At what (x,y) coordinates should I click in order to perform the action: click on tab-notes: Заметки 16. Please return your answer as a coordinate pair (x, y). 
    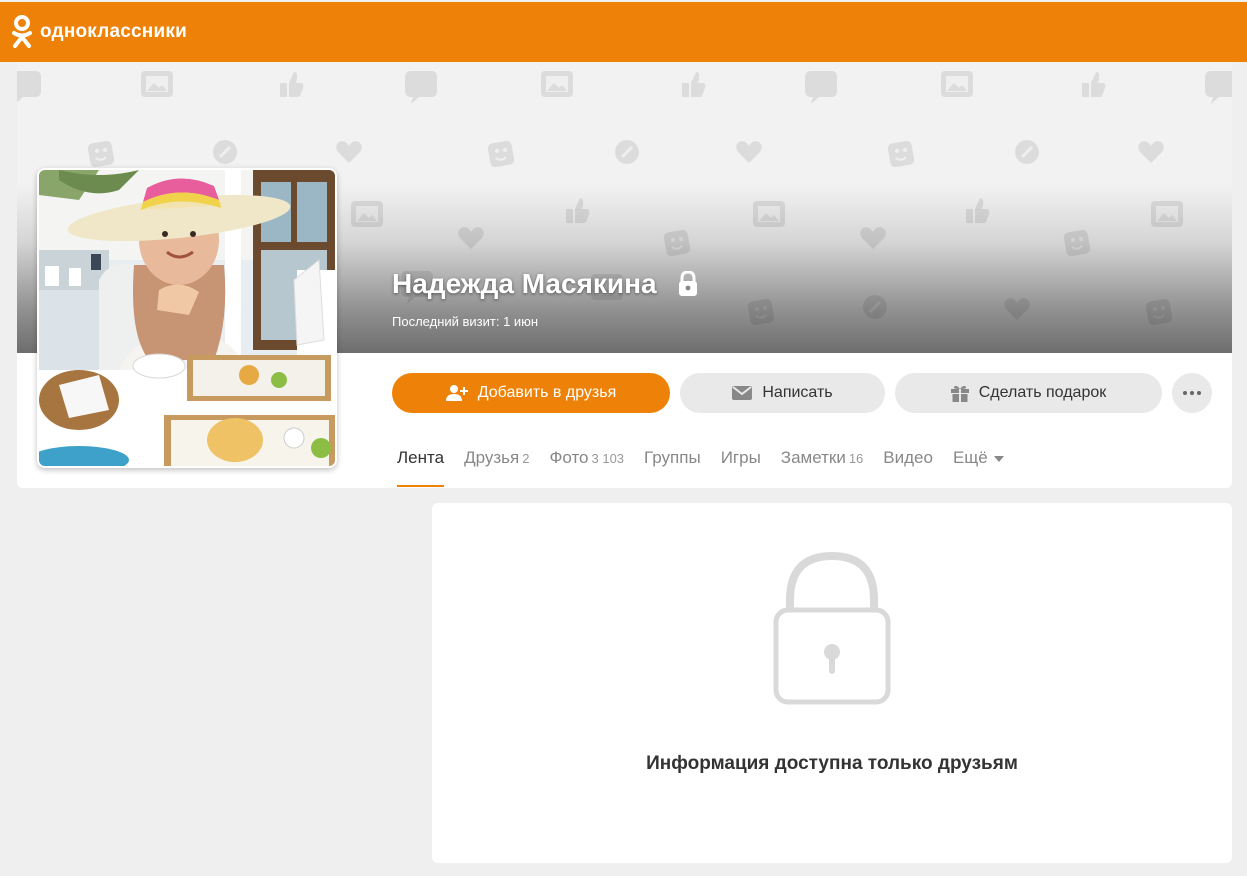
    Looking at the image, I should click on (822, 462).